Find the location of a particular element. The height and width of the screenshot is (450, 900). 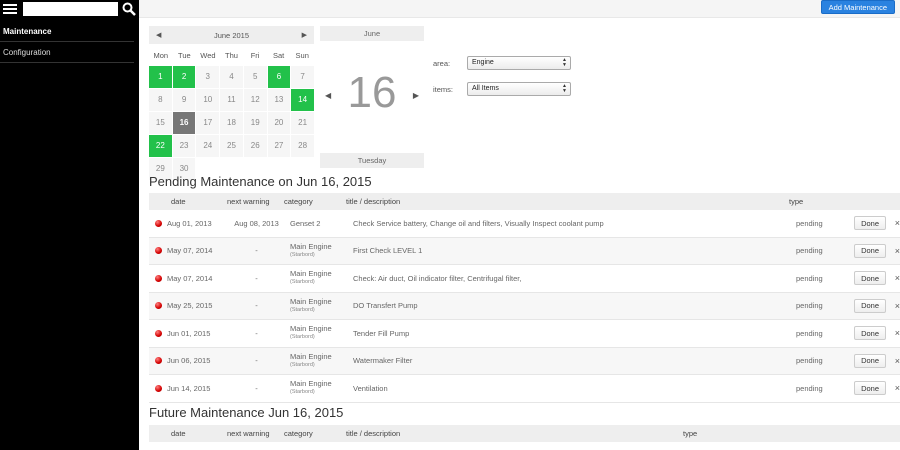

calendar-day: 28 is located at coordinates (302, 146).